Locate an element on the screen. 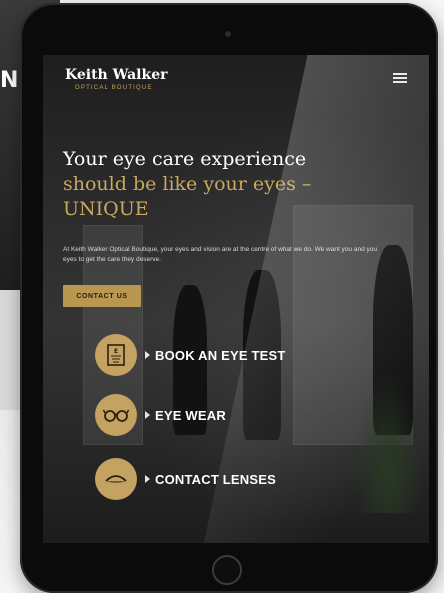  contact-lens-icon is located at coordinates (116, 479).